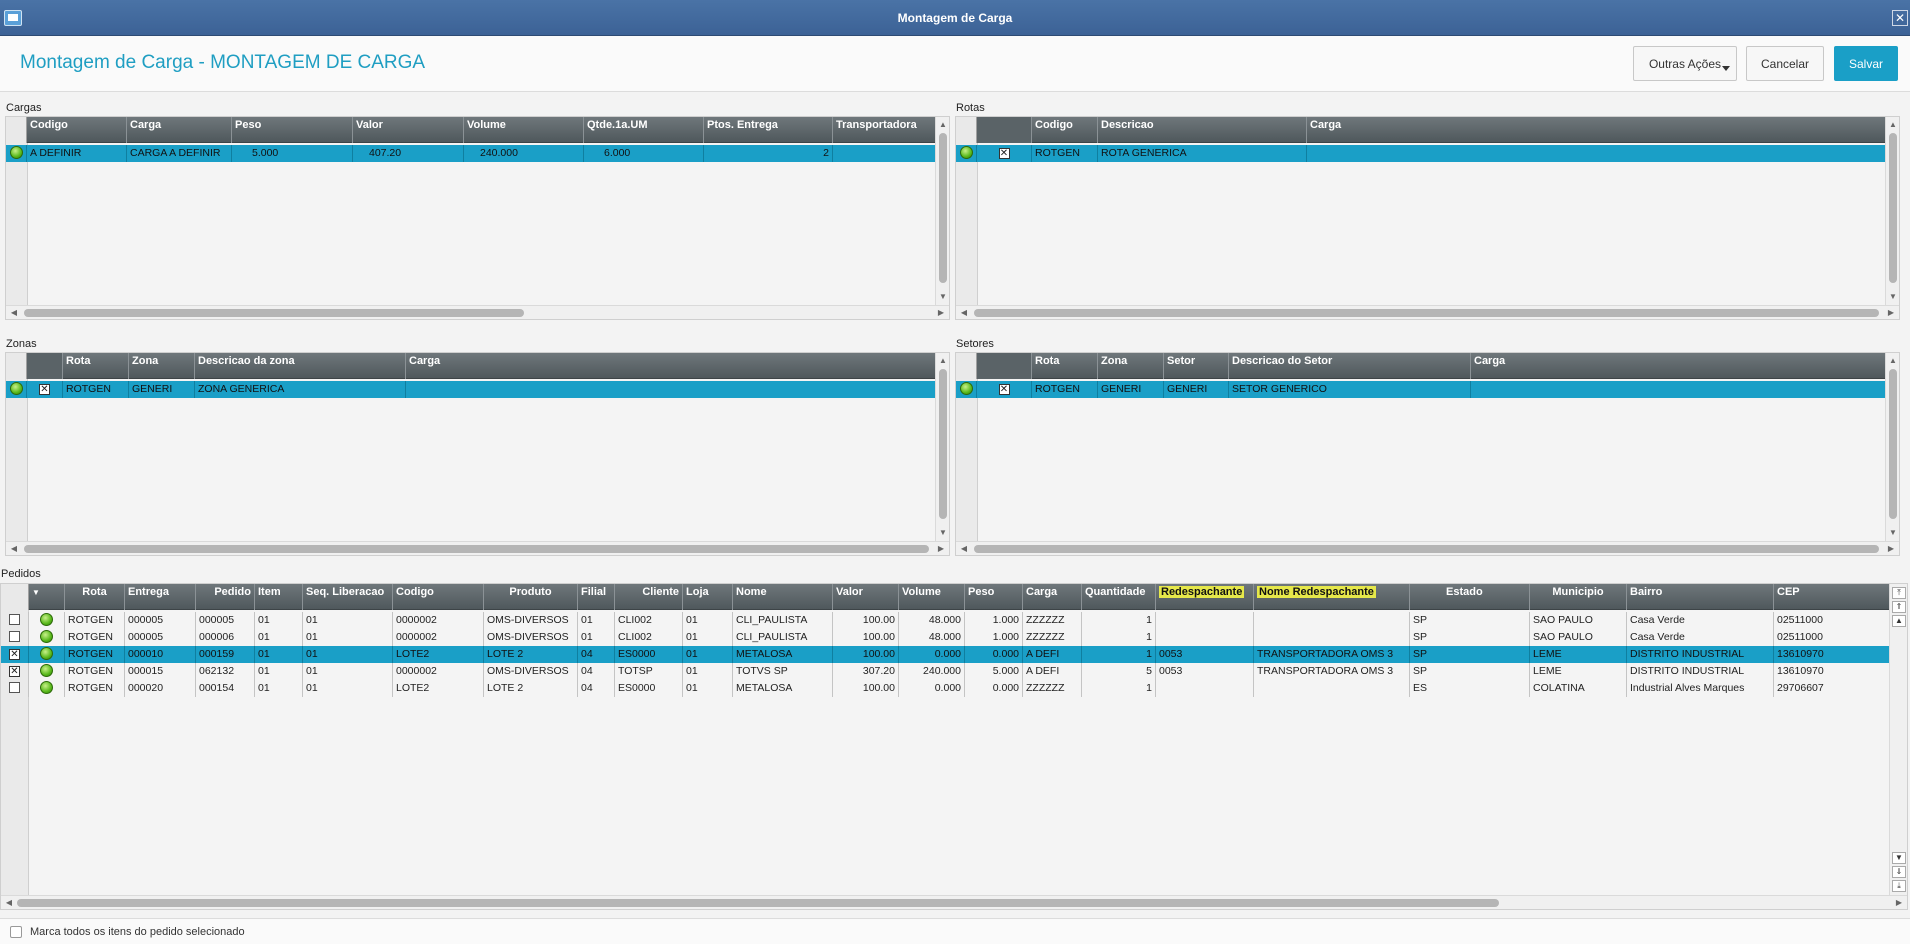 This screenshot has width=1910, height=944. What do you see at coordinates (1065, 366) in the screenshot?
I see `setores-col-rota: Rota` at bounding box center [1065, 366].